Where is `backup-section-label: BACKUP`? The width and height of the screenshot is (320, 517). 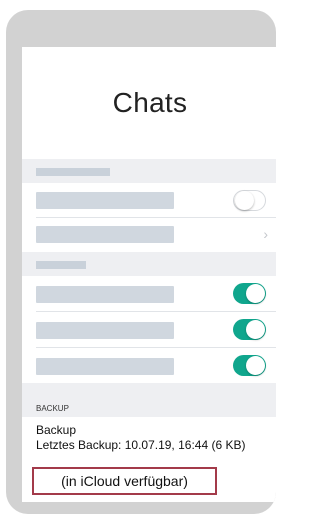
backup-section-label: BACKUP is located at coordinates (52, 408).